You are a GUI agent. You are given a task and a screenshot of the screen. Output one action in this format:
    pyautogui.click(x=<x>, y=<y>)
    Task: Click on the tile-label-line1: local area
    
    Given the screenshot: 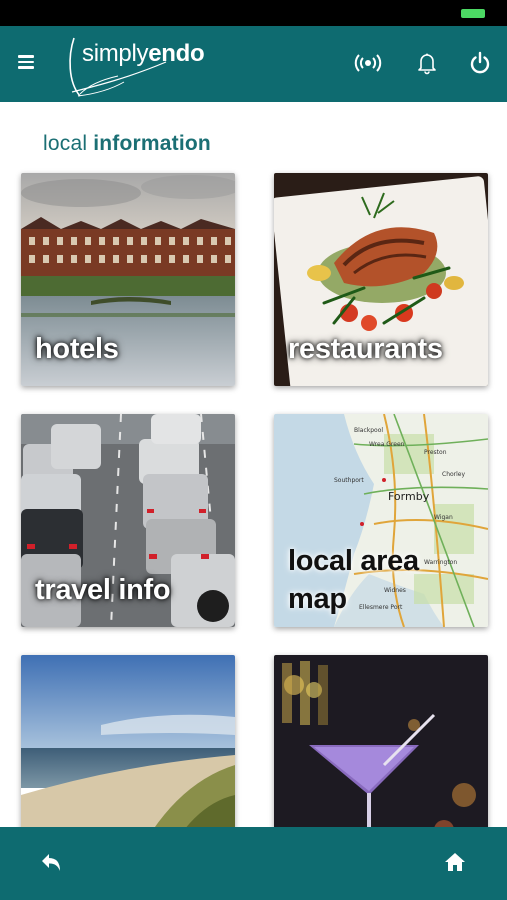 What is the action you would take?
    pyautogui.click(x=353, y=561)
    